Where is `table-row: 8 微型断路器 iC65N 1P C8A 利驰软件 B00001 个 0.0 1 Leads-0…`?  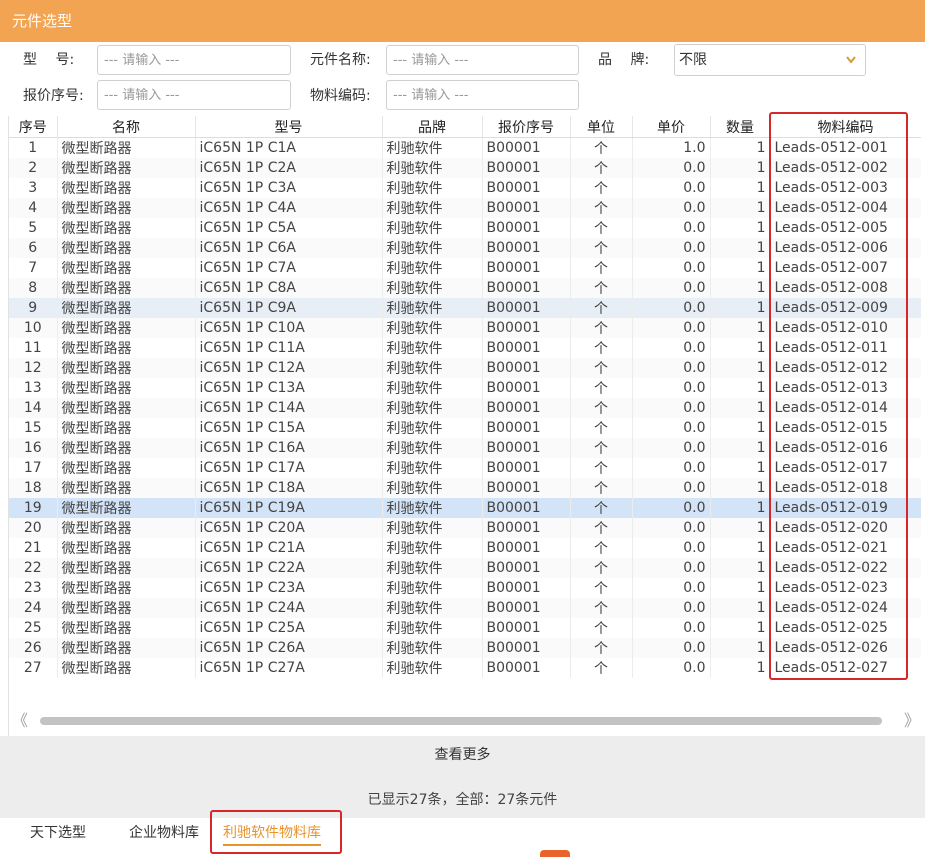 table-row: 8 微型断路器 iC65N 1P C8A 利驰软件 B00001 个 0.0 1 Leads-0… is located at coordinates (465, 288).